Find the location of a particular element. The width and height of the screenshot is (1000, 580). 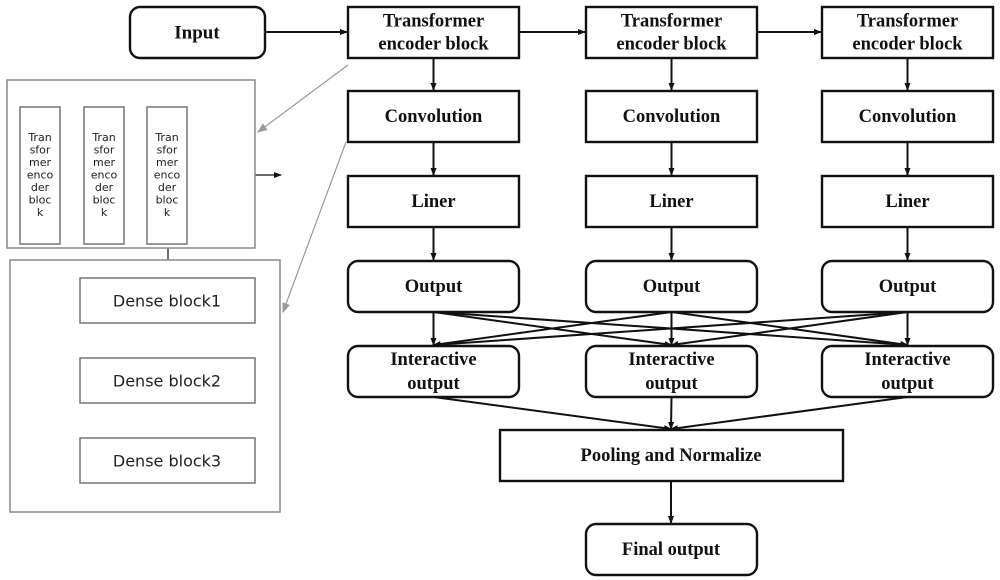

dense-block-label: Dense block2 is located at coordinates (167, 381).